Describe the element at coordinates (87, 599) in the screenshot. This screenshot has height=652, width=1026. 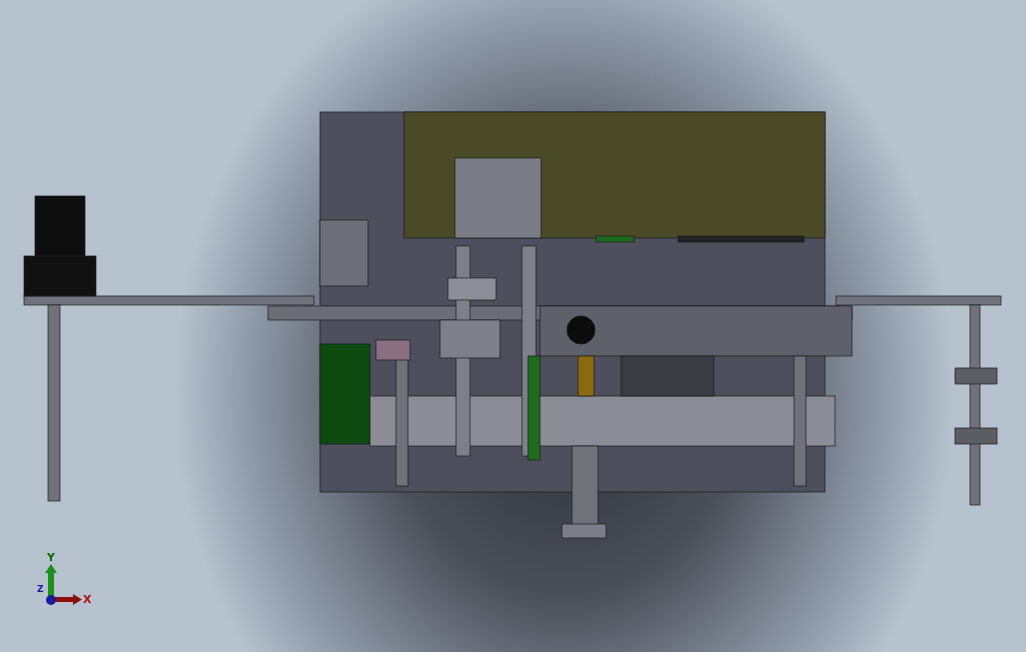
I see `axis-label: X` at that location.